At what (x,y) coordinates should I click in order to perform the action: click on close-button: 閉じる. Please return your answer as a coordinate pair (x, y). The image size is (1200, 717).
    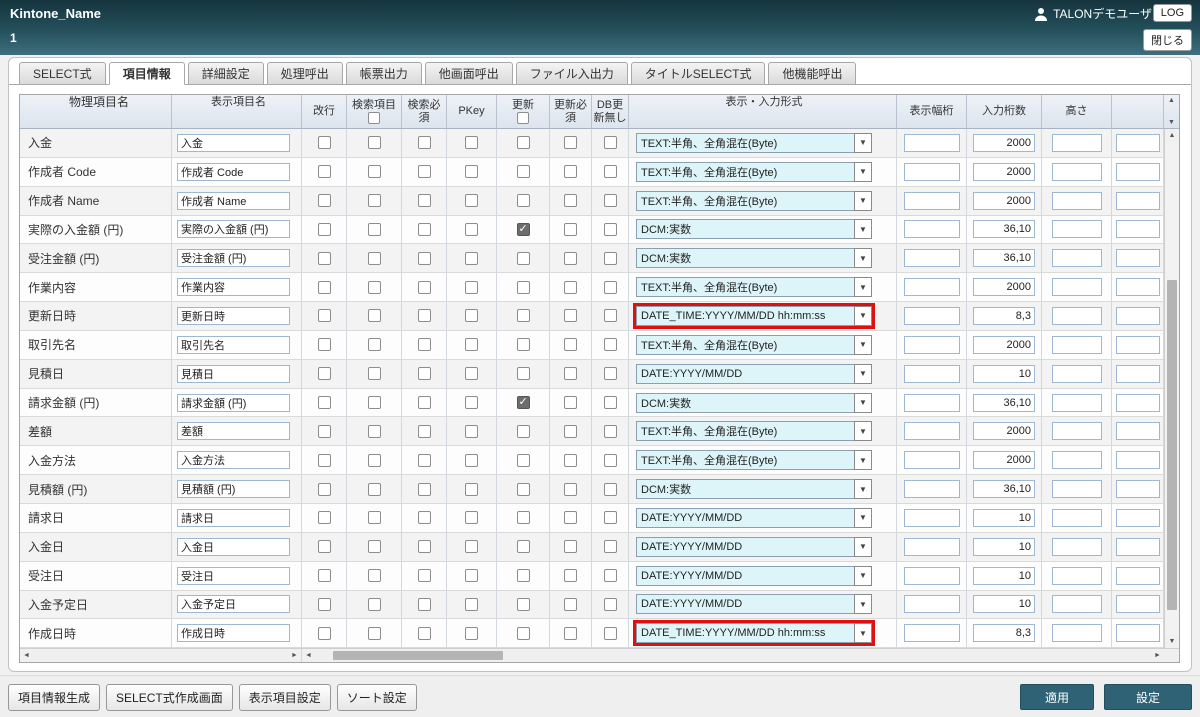
    Looking at the image, I should click on (1167, 40).